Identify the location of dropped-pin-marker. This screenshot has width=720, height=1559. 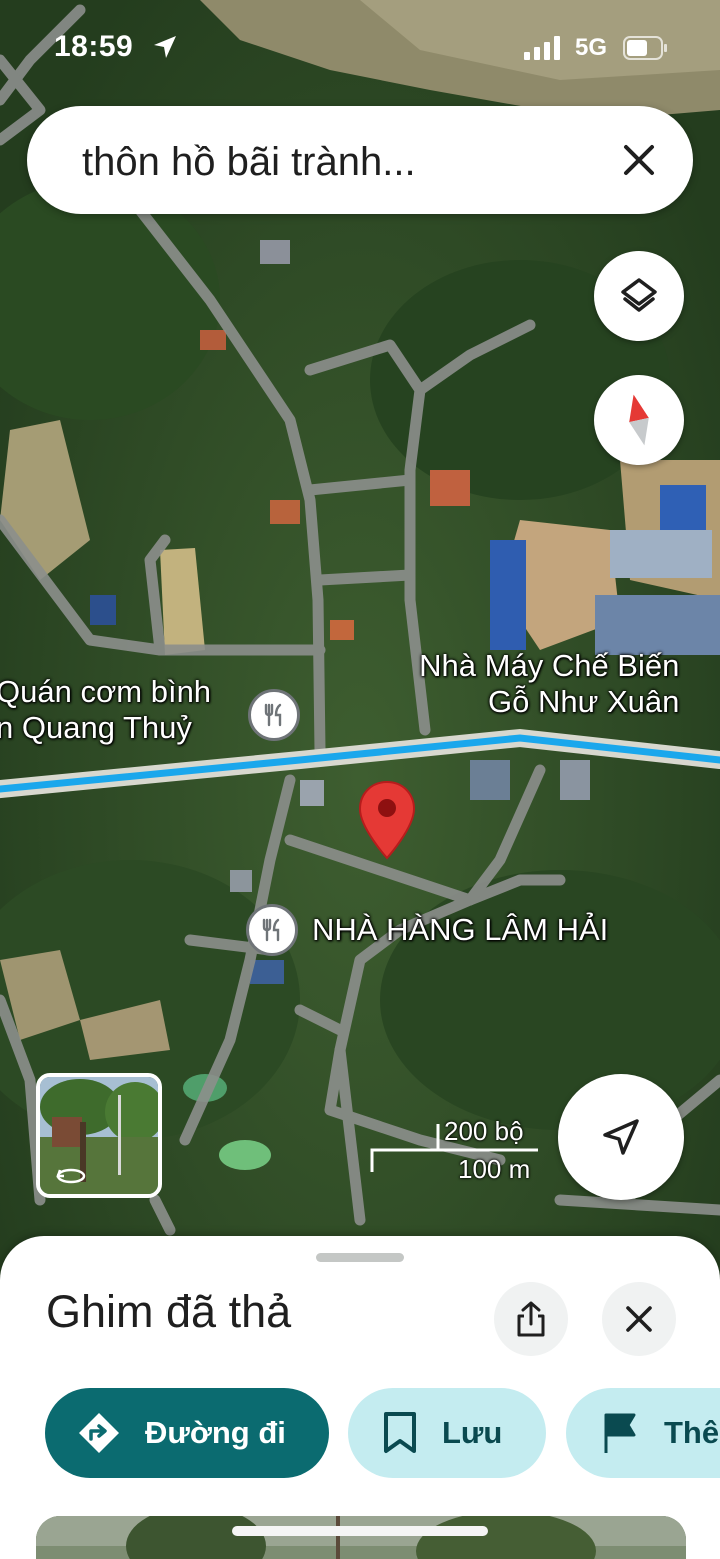
(387, 822).